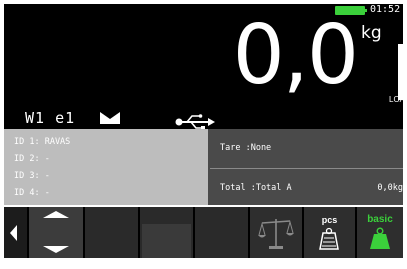  I want to click on id-line-1: ID 1: RAVAS, so click(42, 142).